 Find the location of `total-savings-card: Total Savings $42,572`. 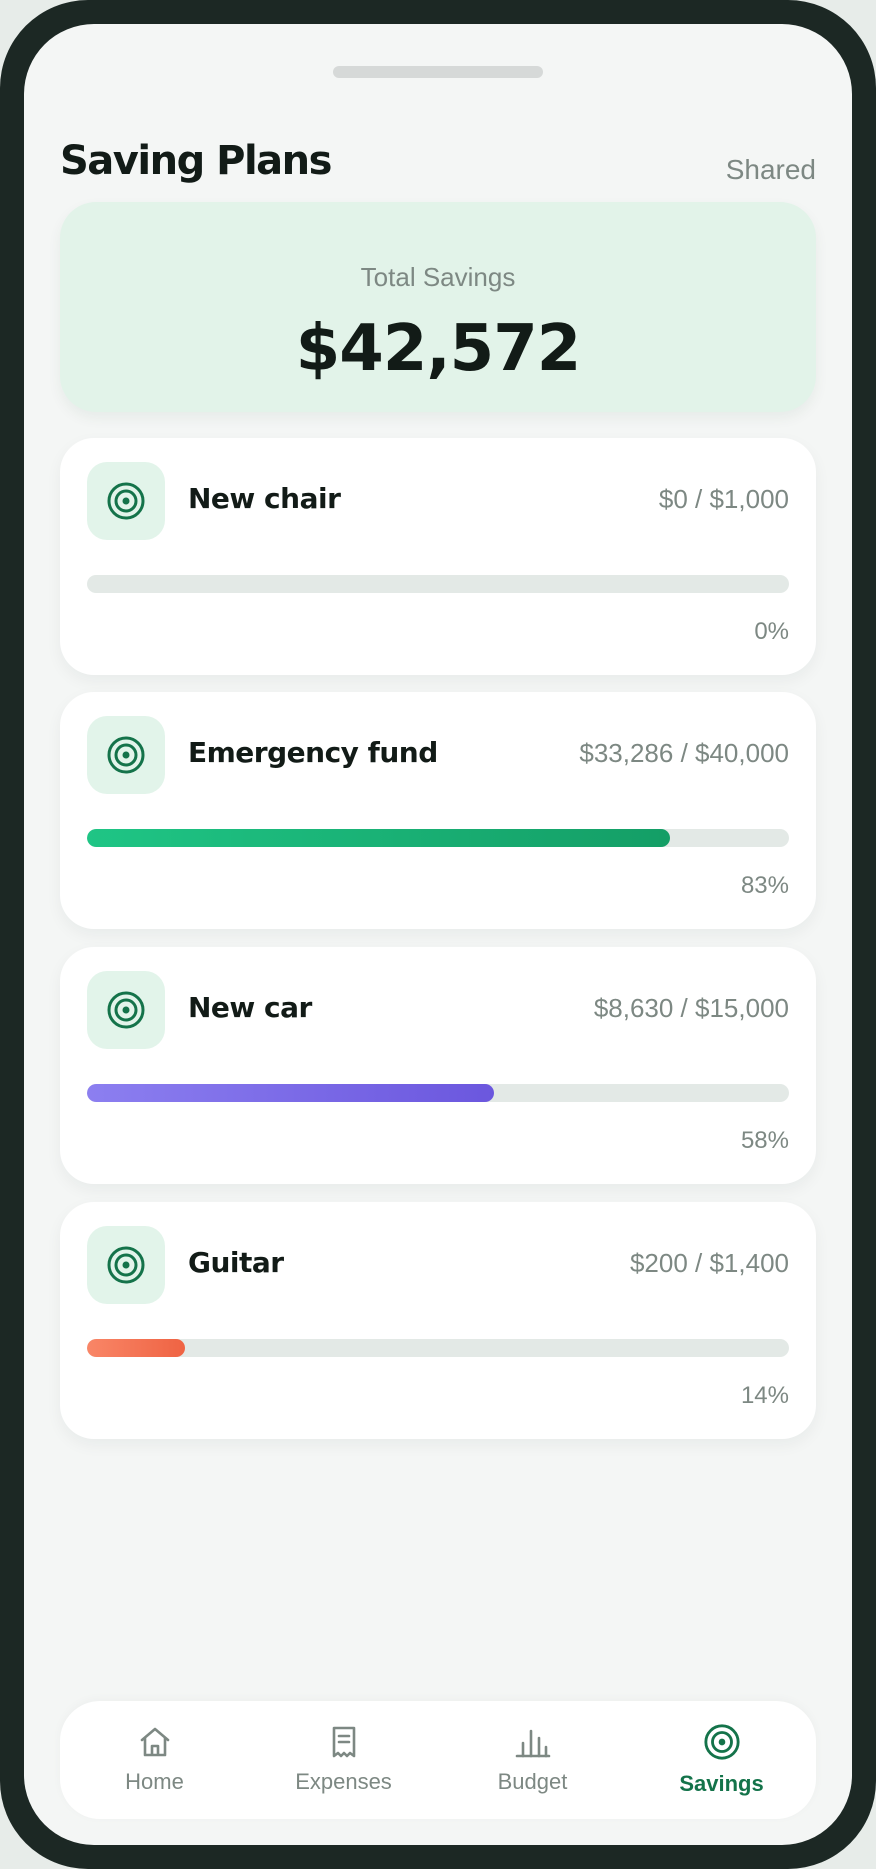

total-savings-card: Total Savings $42,572 is located at coordinates (438, 307).